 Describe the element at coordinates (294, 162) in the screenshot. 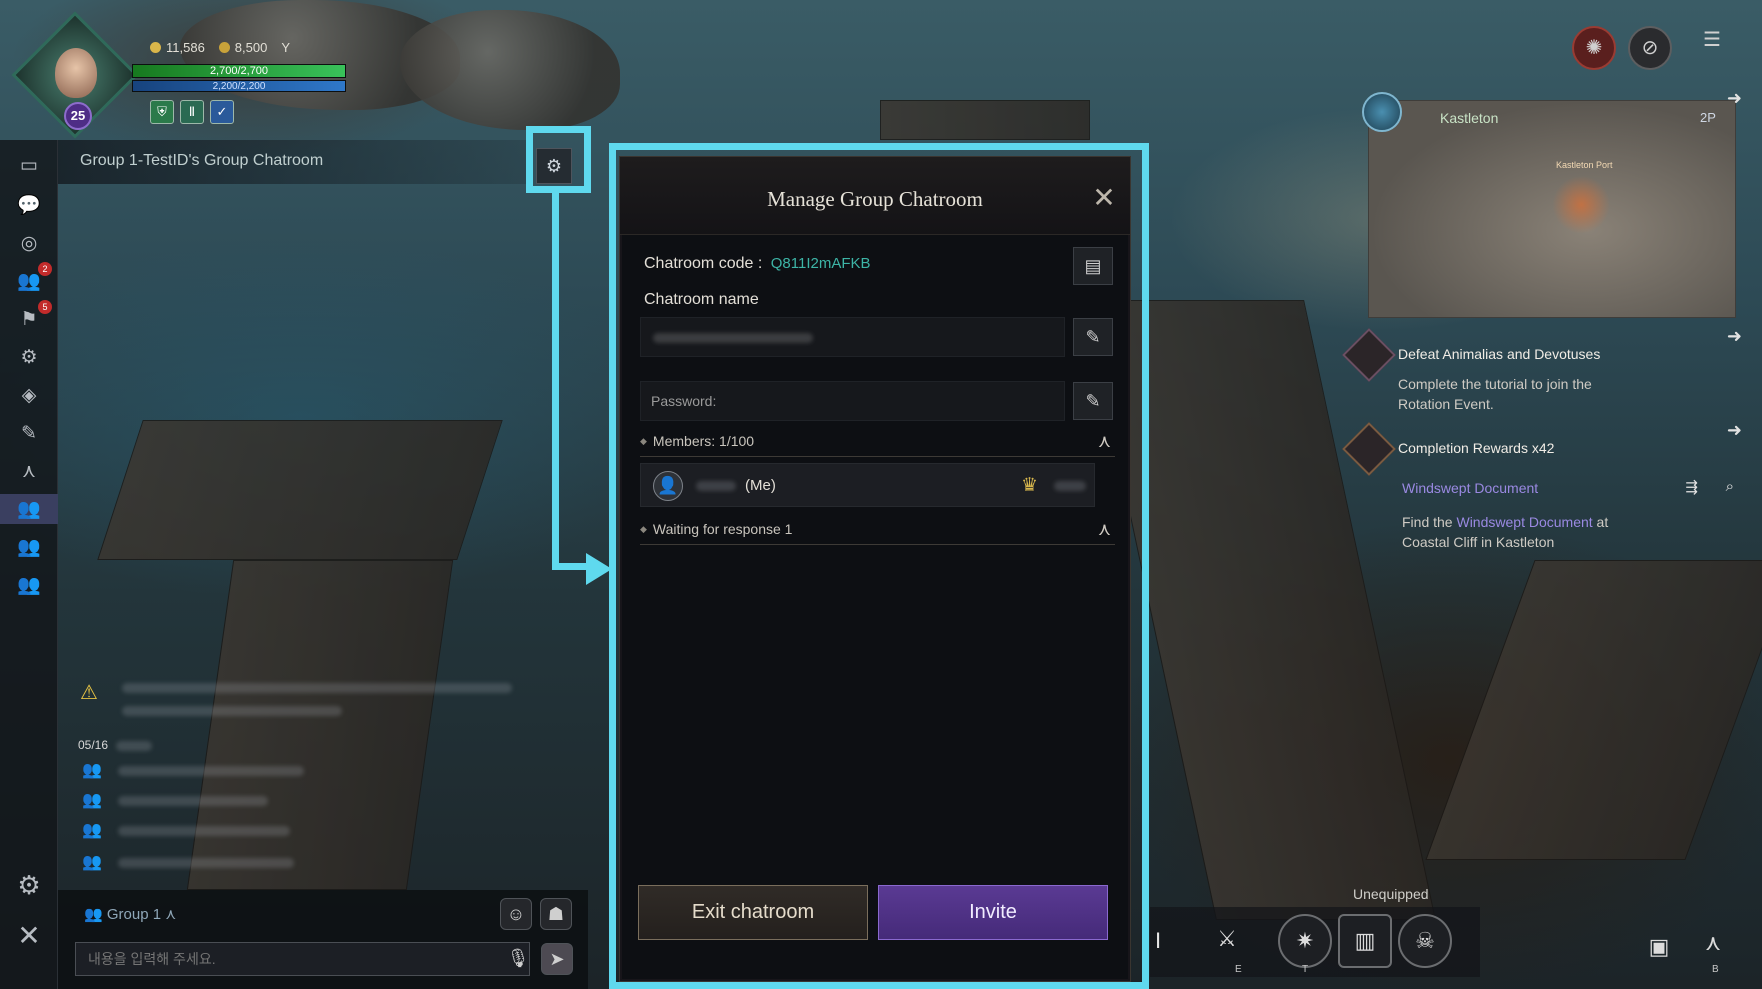

I see `chat-header: Group 1-TestID's Group Chatroom` at that location.